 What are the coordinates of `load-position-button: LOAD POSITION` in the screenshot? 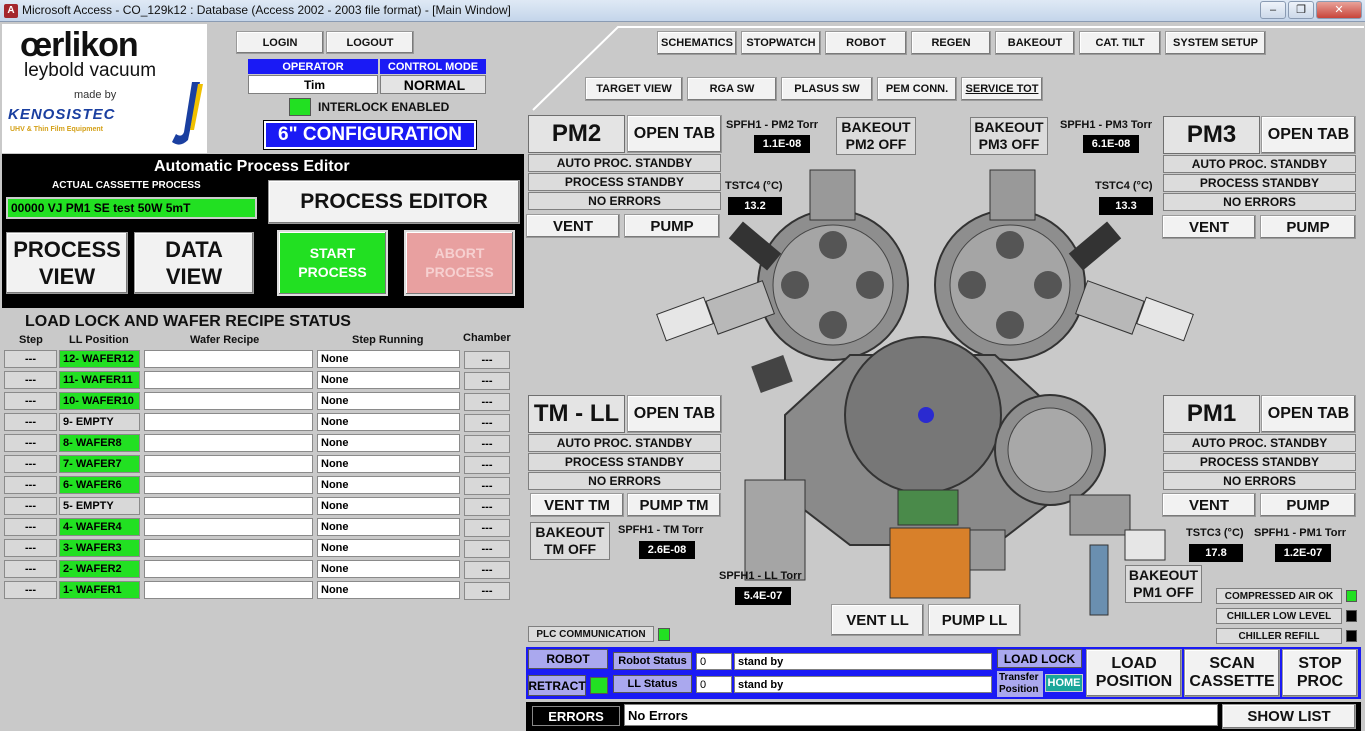 It's located at (1134, 673).